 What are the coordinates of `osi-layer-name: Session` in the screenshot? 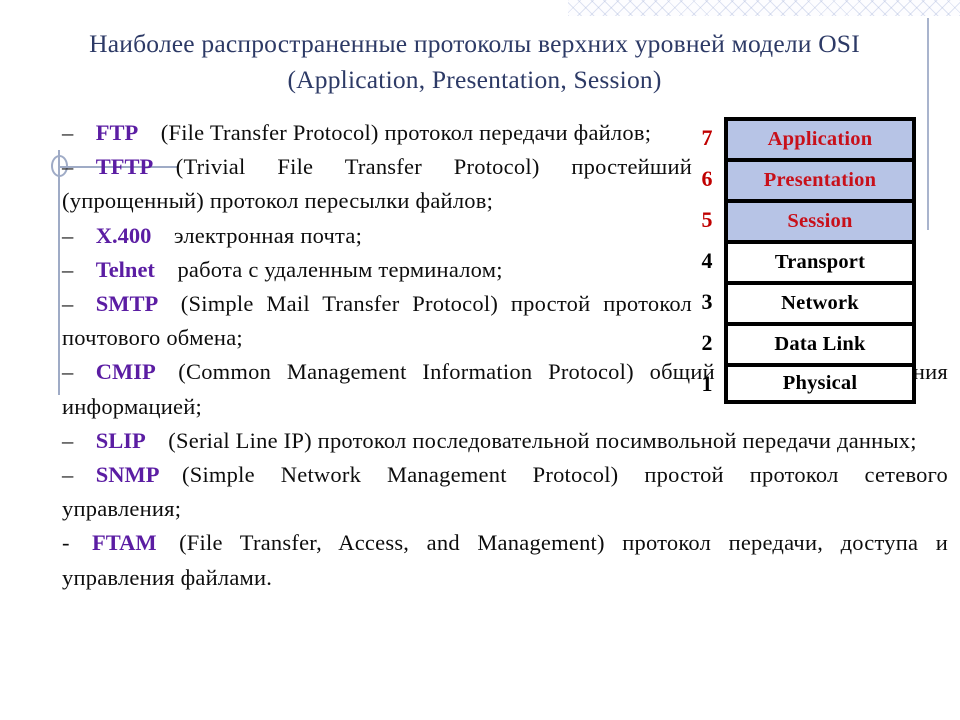 It's located at (820, 219).